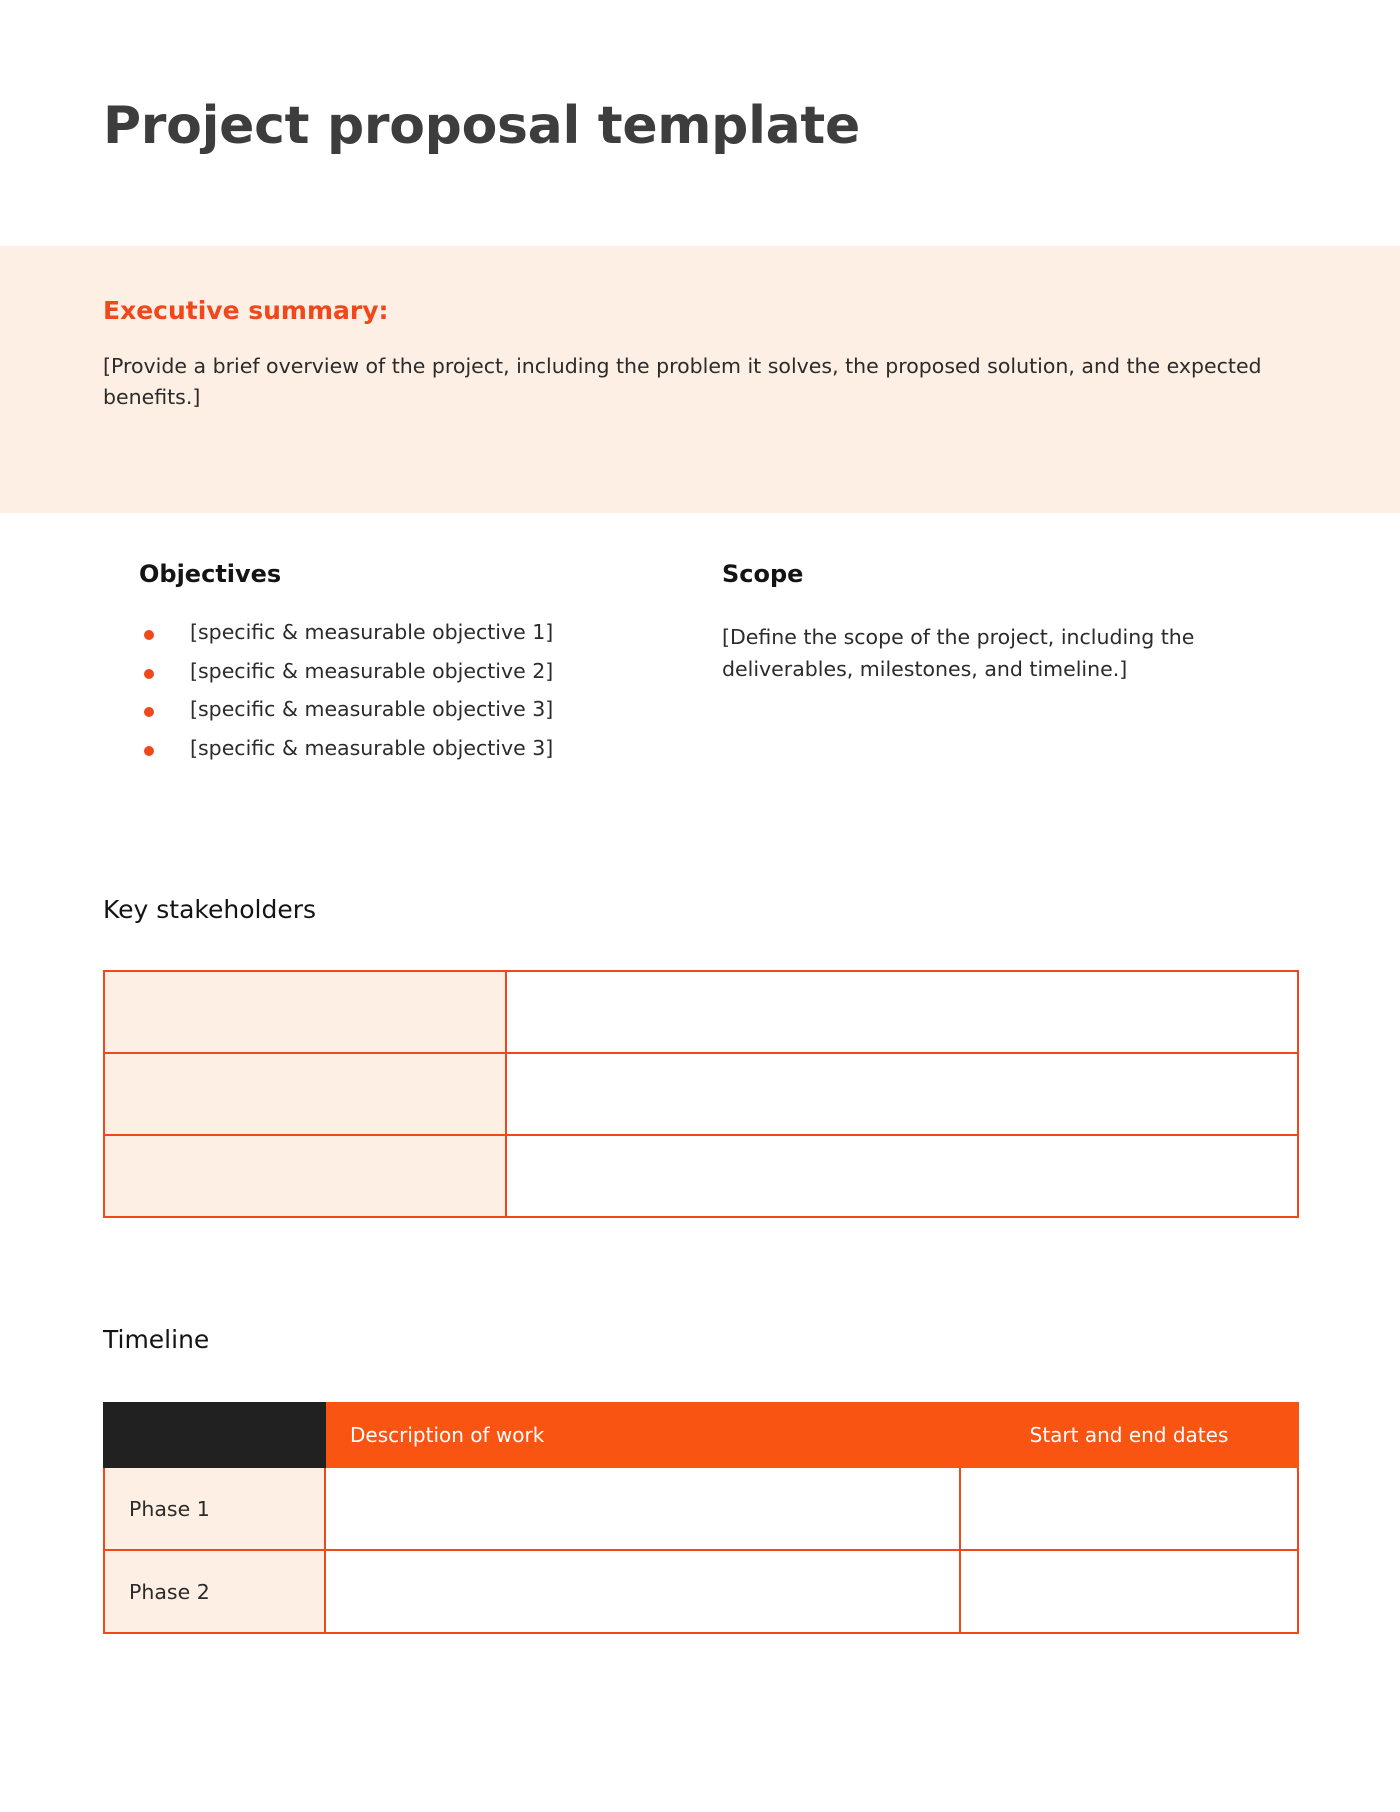  What do you see at coordinates (156, 1339) in the screenshot?
I see `timeline-heading: Timeline` at bounding box center [156, 1339].